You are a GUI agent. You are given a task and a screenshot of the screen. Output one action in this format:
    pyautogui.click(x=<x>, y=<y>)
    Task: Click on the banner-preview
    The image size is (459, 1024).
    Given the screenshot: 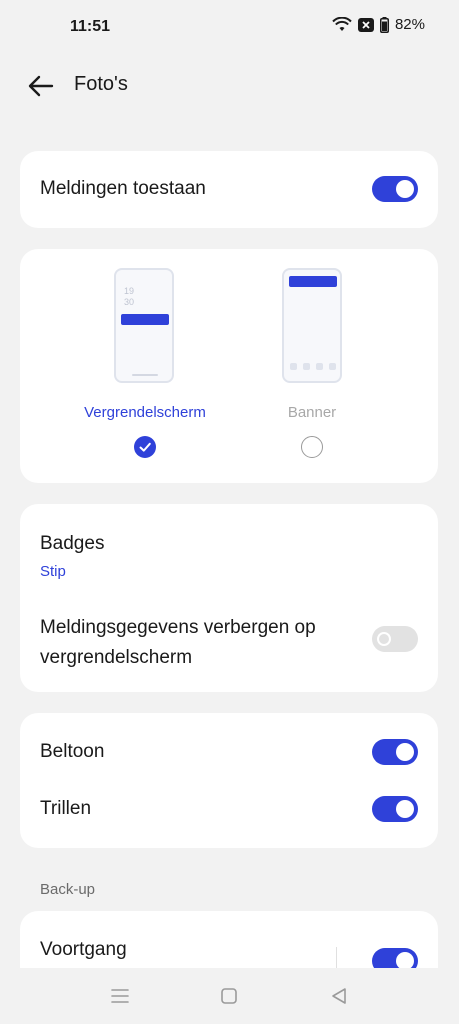 What is the action you would take?
    pyautogui.click(x=312, y=325)
    